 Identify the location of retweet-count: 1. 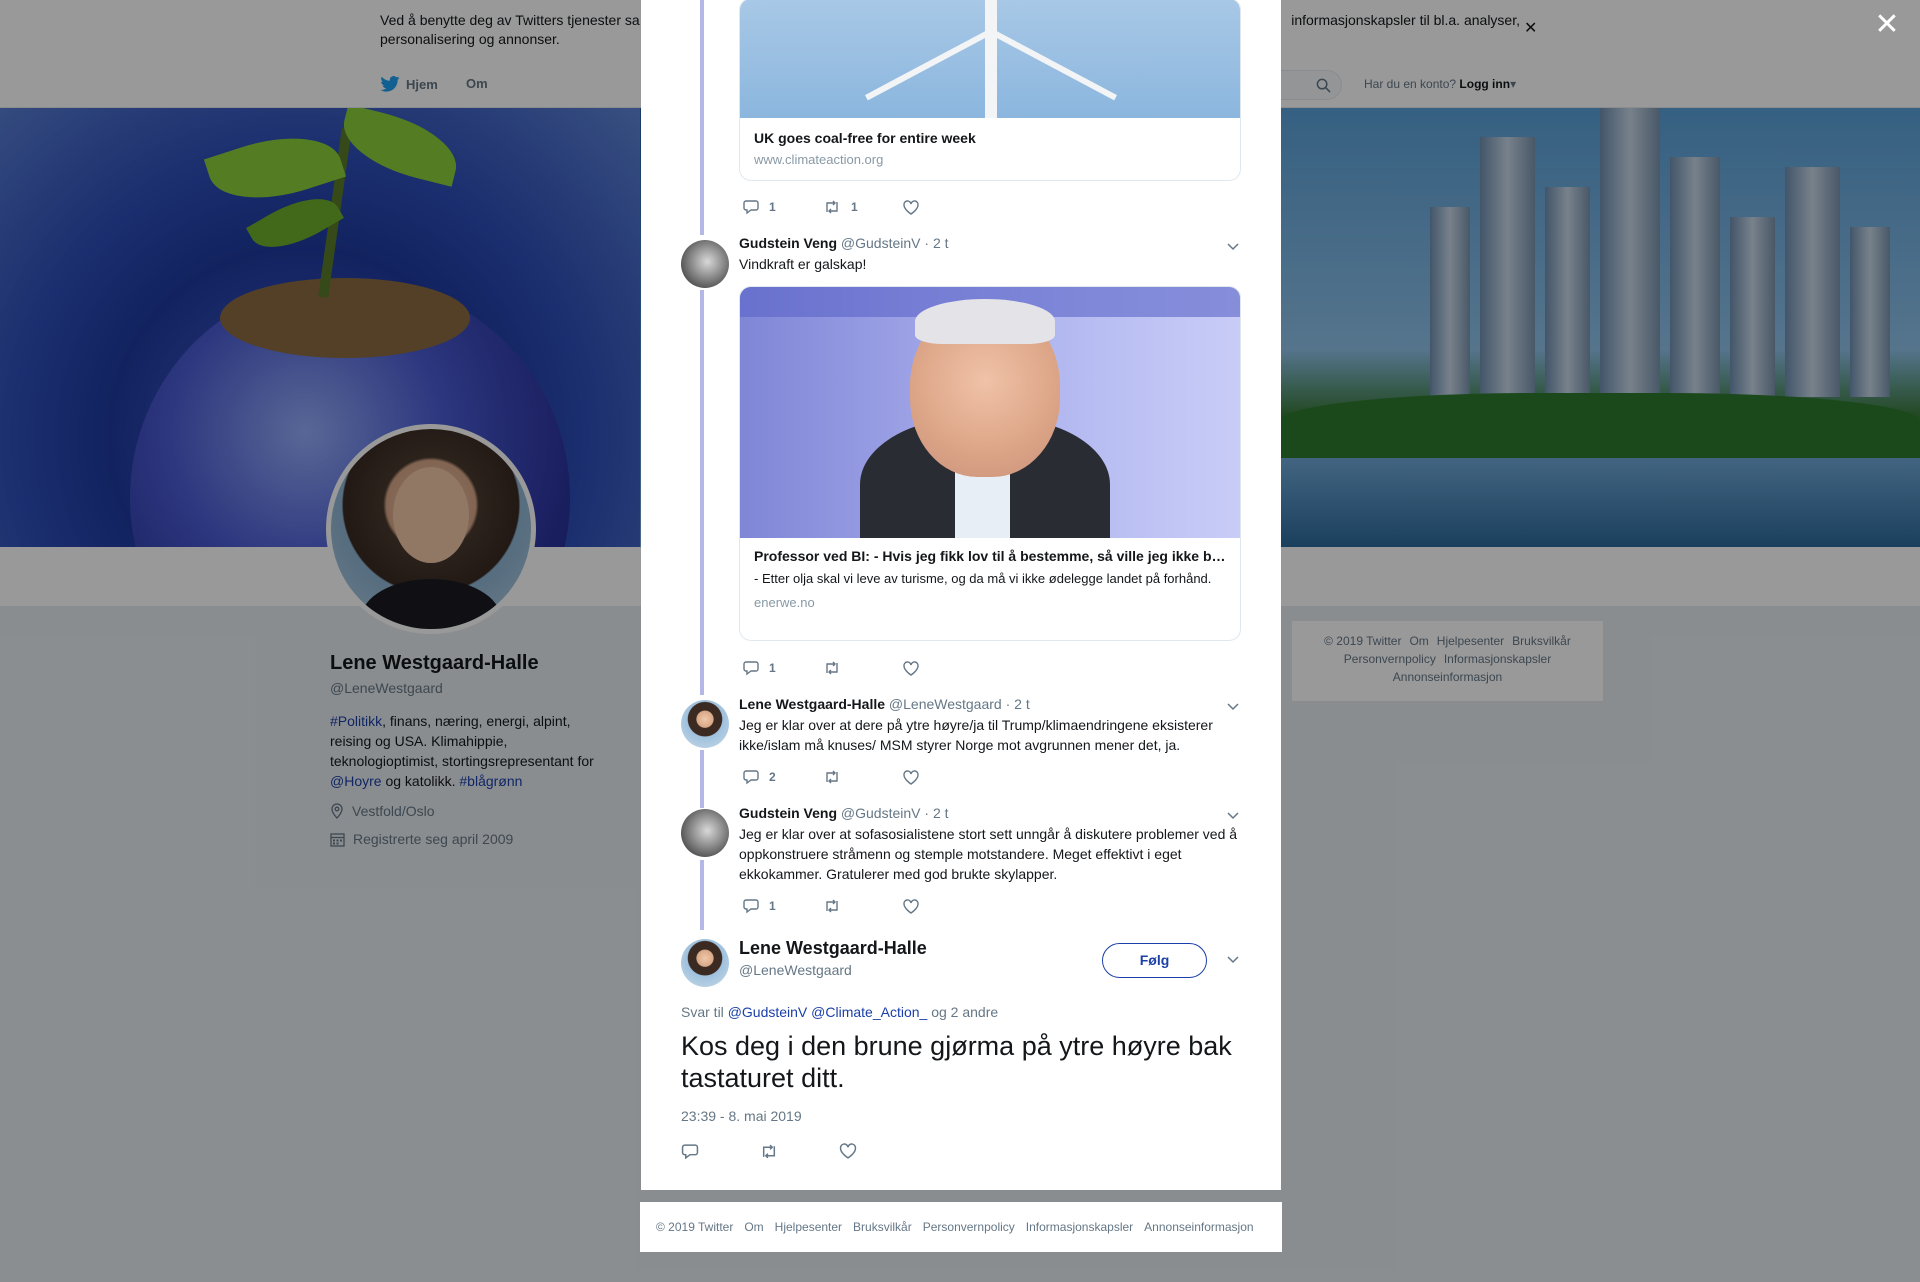
(854, 207).